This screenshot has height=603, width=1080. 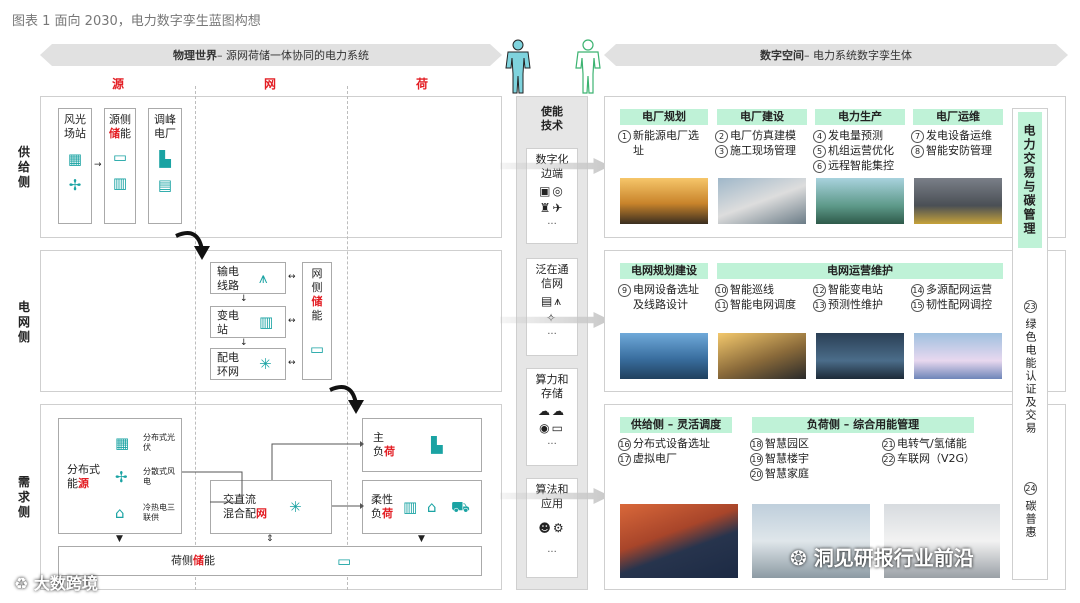 What do you see at coordinates (266, 322) in the screenshot?
I see `substation-icon: ▥` at bounding box center [266, 322].